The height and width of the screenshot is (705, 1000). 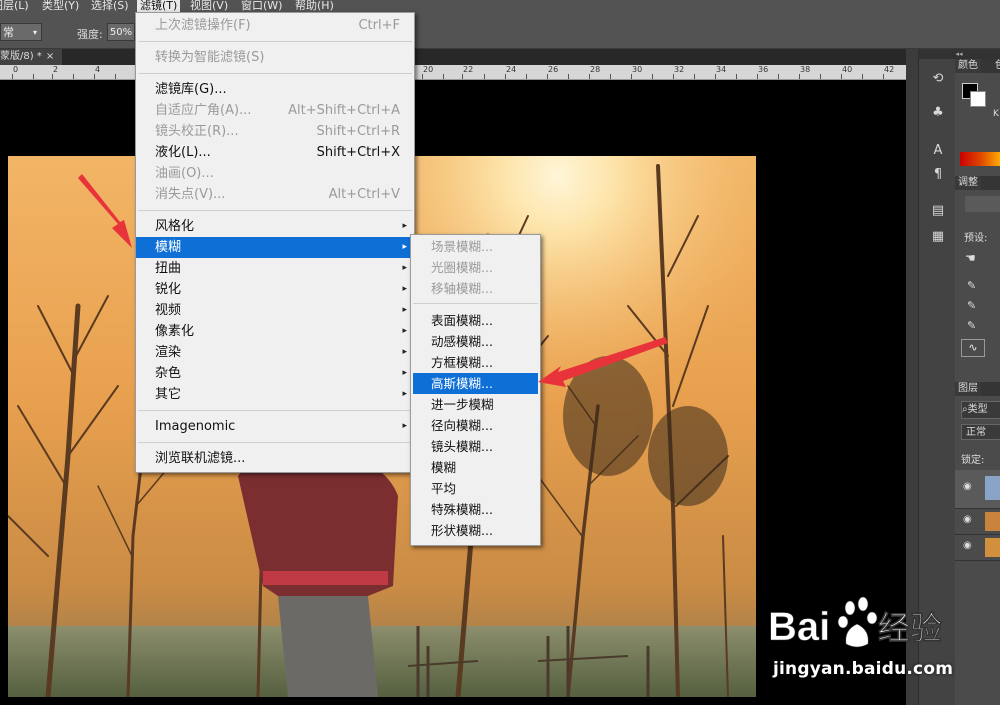 What do you see at coordinates (105, 211) in the screenshot?
I see `annotation-arrow-left` at bounding box center [105, 211].